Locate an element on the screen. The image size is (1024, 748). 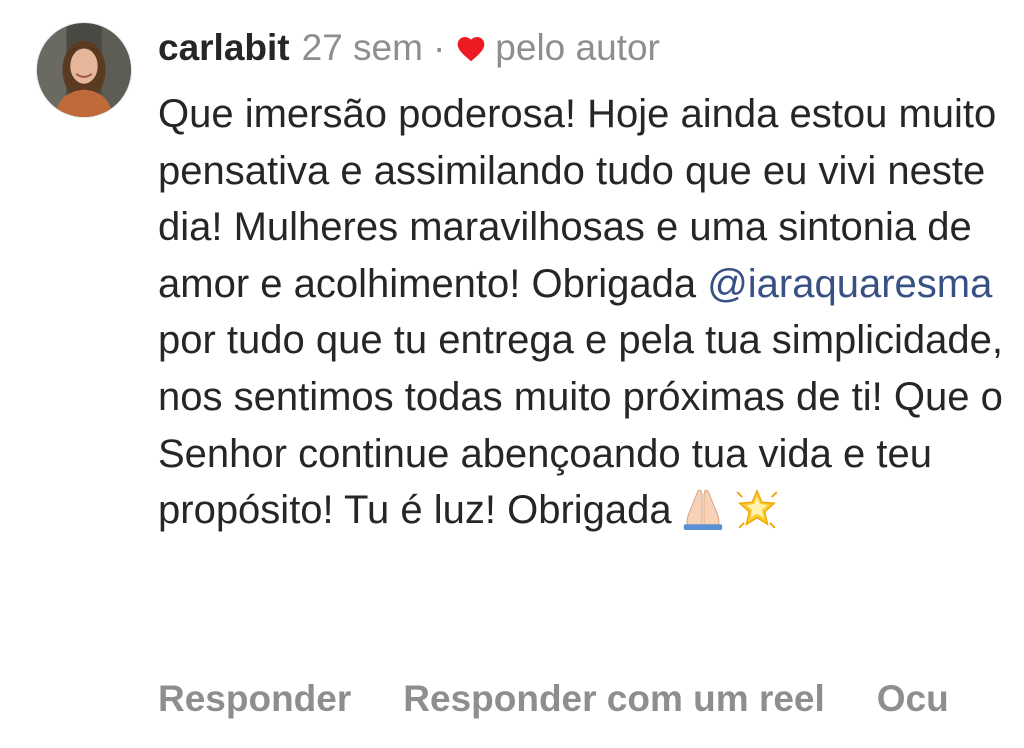
timestamp: 27 sem is located at coordinates (362, 47).